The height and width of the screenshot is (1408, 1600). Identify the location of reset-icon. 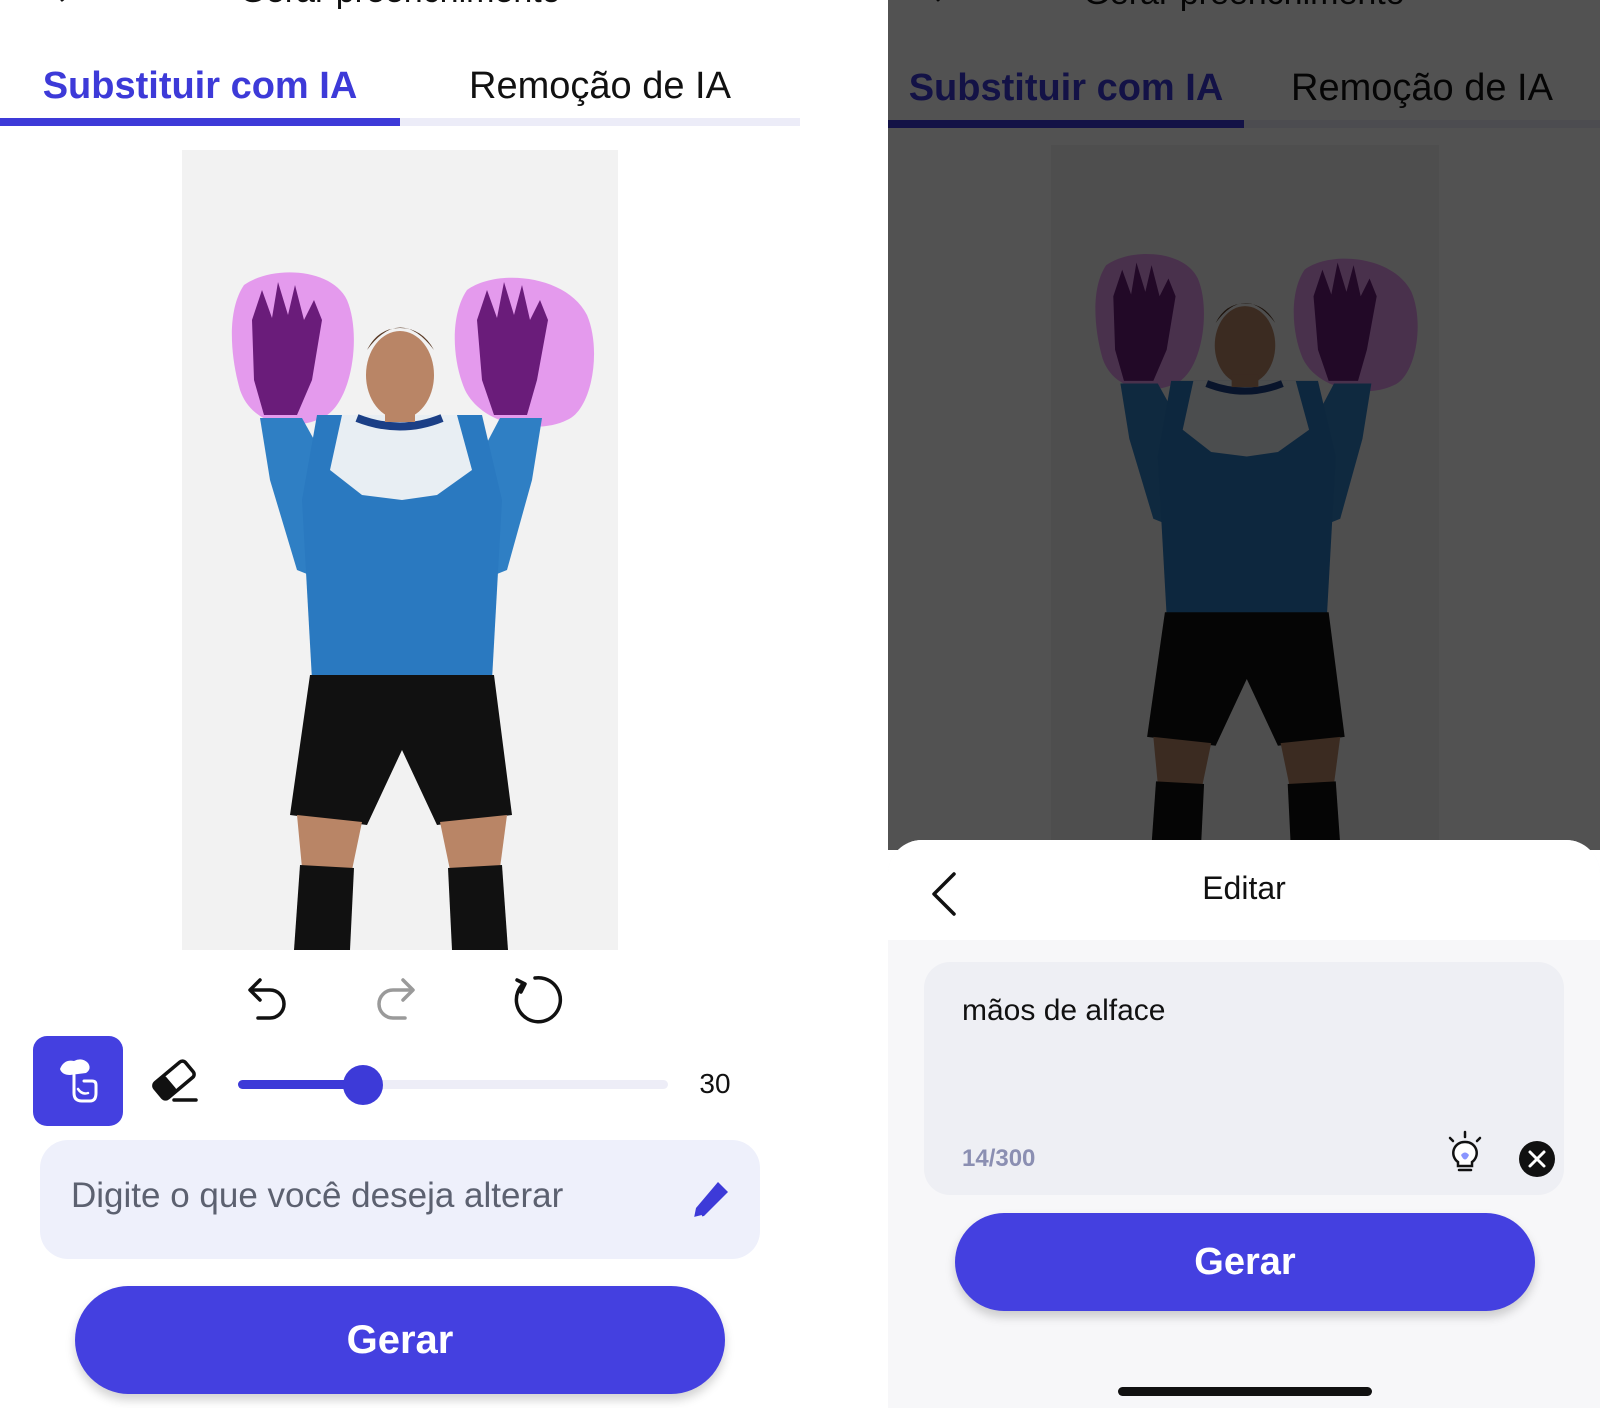
(535, 998).